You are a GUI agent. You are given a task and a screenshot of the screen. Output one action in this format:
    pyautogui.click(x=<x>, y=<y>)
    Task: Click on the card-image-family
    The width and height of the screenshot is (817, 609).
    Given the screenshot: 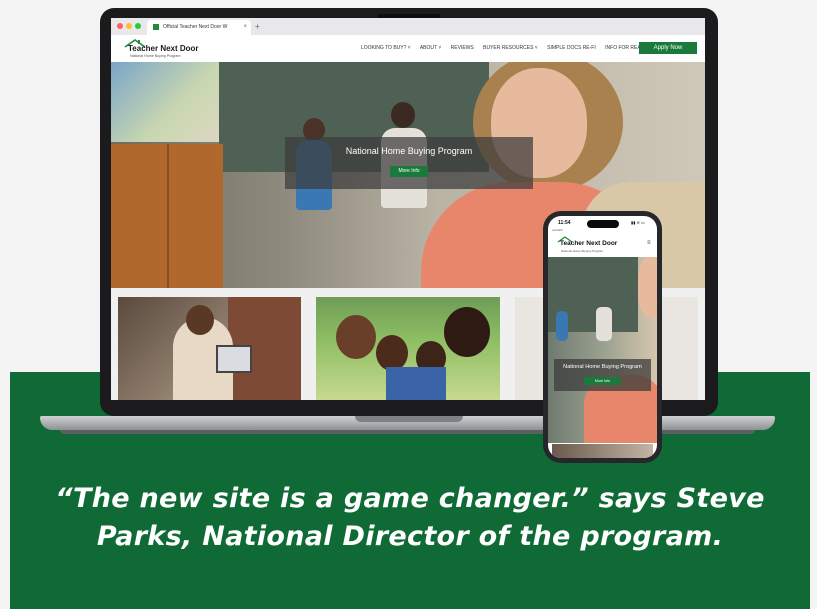 What is the action you would take?
    pyautogui.click(x=408, y=348)
    